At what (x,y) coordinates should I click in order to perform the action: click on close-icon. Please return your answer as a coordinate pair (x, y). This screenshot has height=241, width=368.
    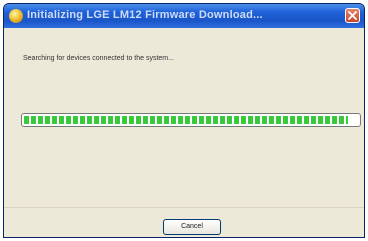
    Looking at the image, I should click on (352, 15).